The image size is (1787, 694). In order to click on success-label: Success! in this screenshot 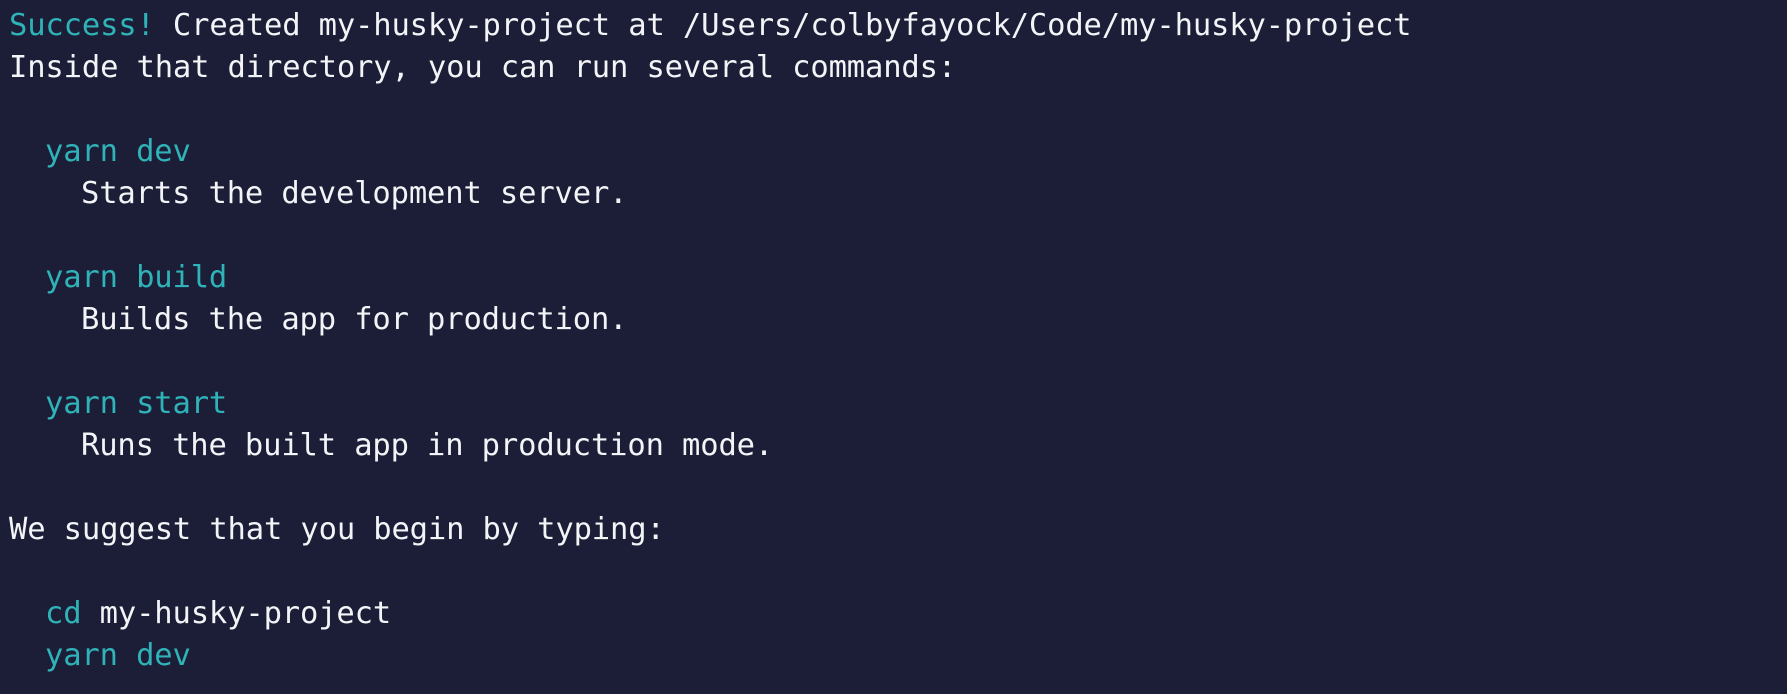, I will do `click(82, 25)`.